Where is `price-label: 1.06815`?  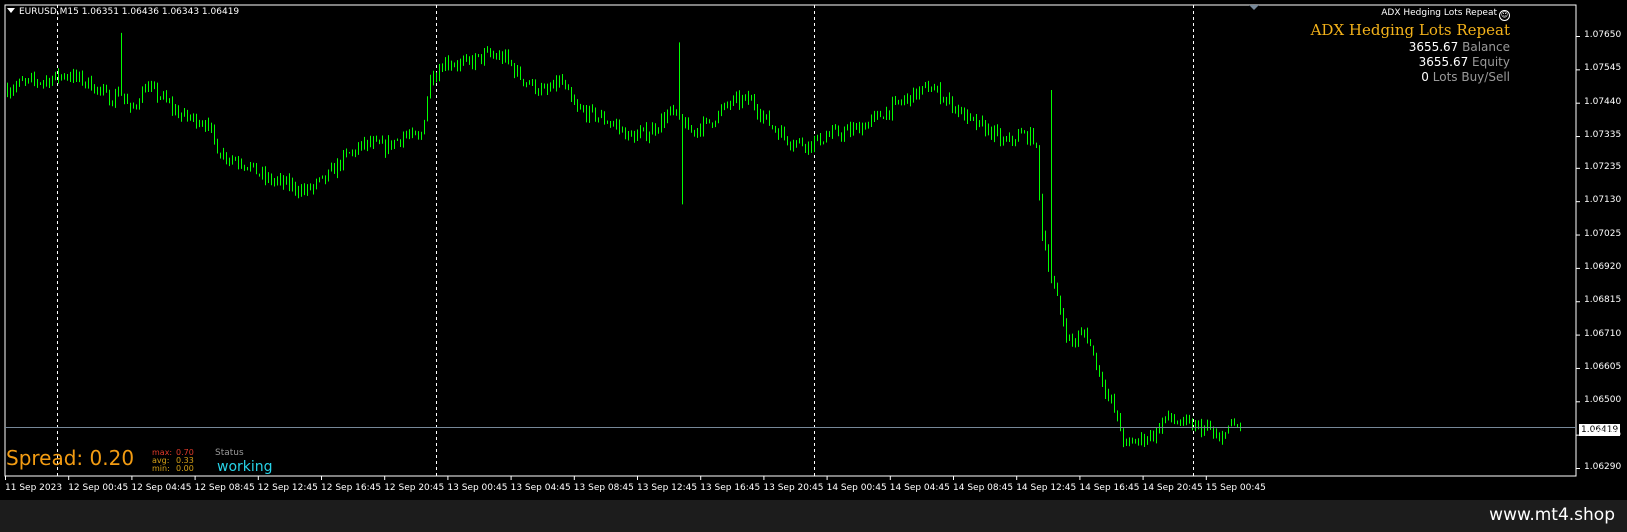
price-label: 1.06815 is located at coordinates (1603, 300).